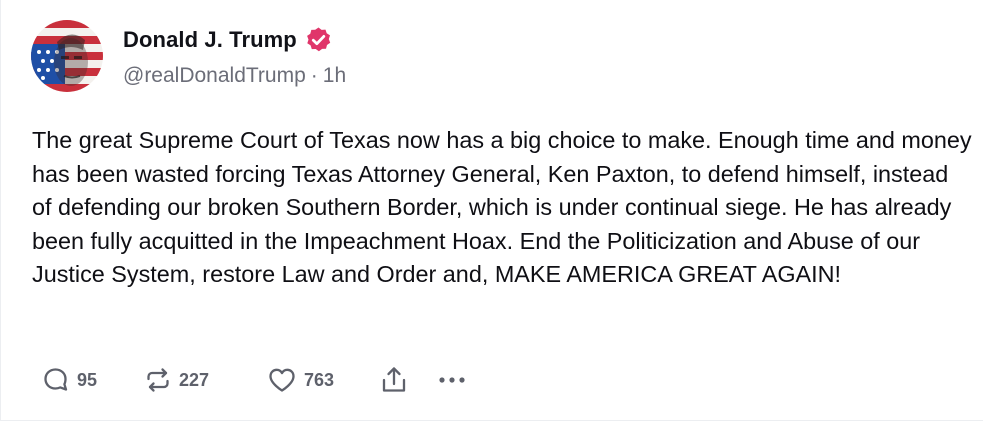 Image resolution: width=984 pixels, height=422 pixels. I want to click on retruth-icon, so click(158, 380).